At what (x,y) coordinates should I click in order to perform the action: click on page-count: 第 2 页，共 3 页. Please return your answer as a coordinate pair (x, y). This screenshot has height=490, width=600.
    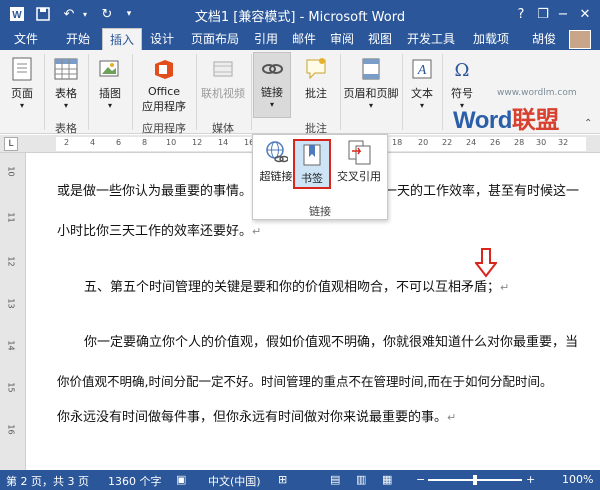
    Looking at the image, I should click on (47, 481).